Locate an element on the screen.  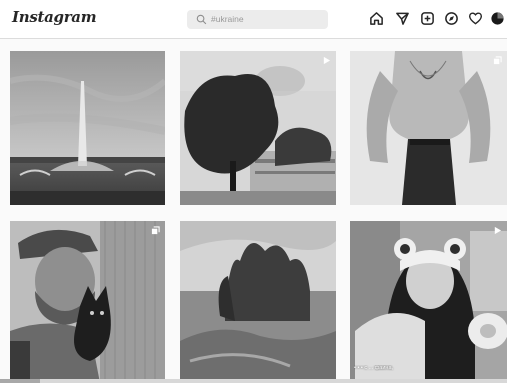
fashion-photo is located at coordinates (428, 128).